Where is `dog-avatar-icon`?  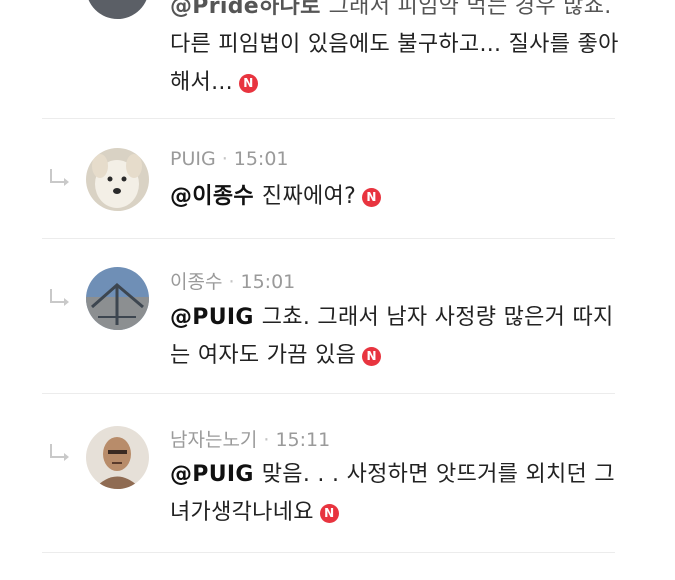 dog-avatar-icon is located at coordinates (117, 179).